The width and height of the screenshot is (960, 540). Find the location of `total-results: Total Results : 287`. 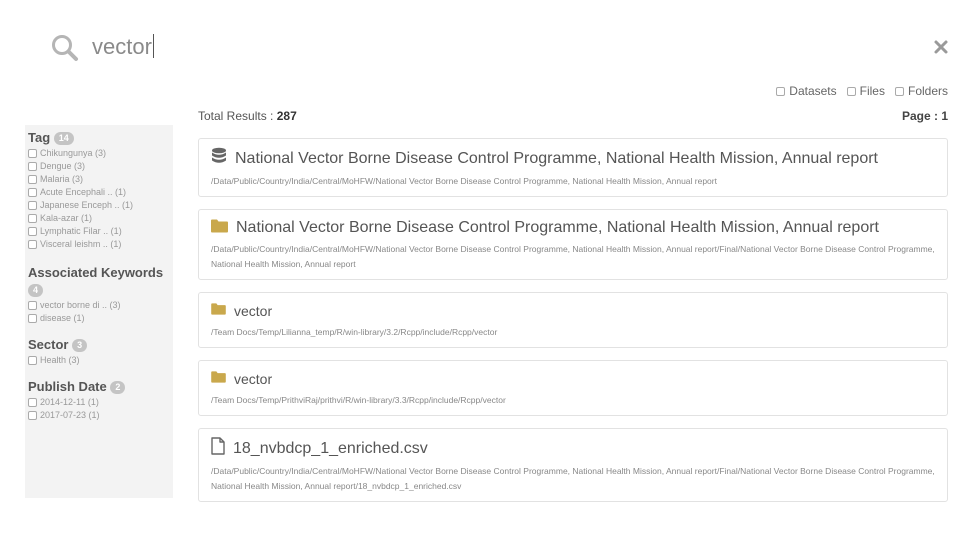

total-results: Total Results : 287 is located at coordinates (247, 116).